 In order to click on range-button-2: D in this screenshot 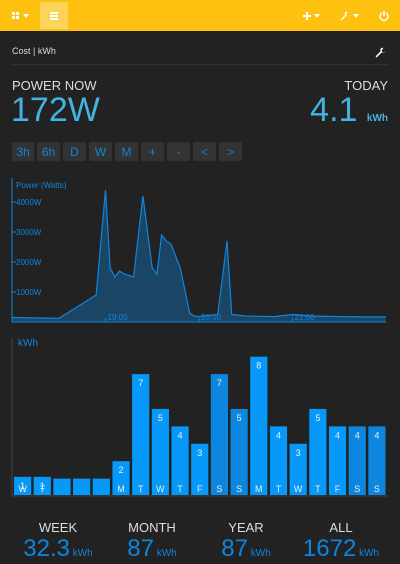, I will do `click(74, 151)`.